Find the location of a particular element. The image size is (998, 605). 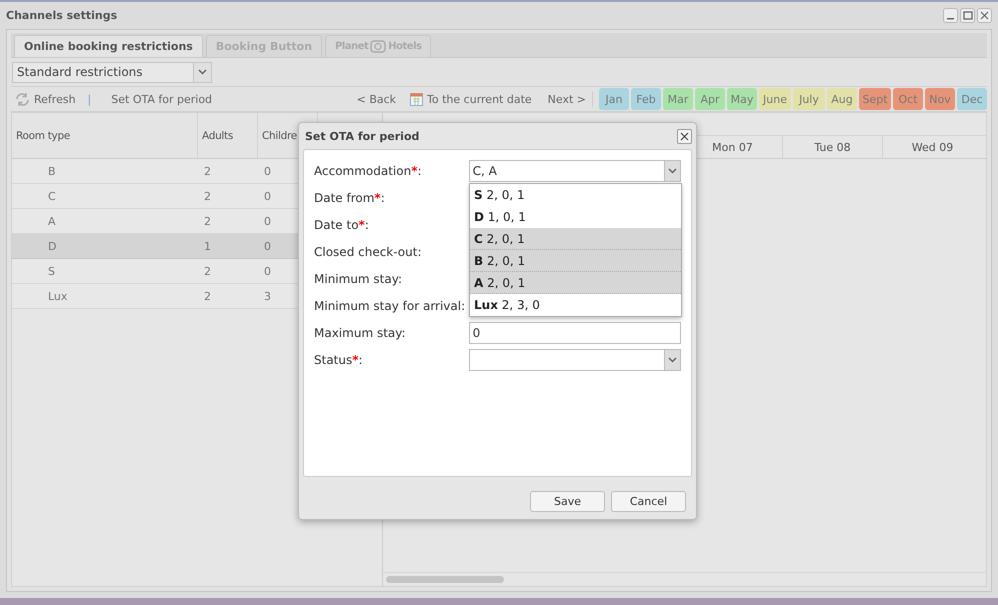

month-button: June is located at coordinates (775, 99).